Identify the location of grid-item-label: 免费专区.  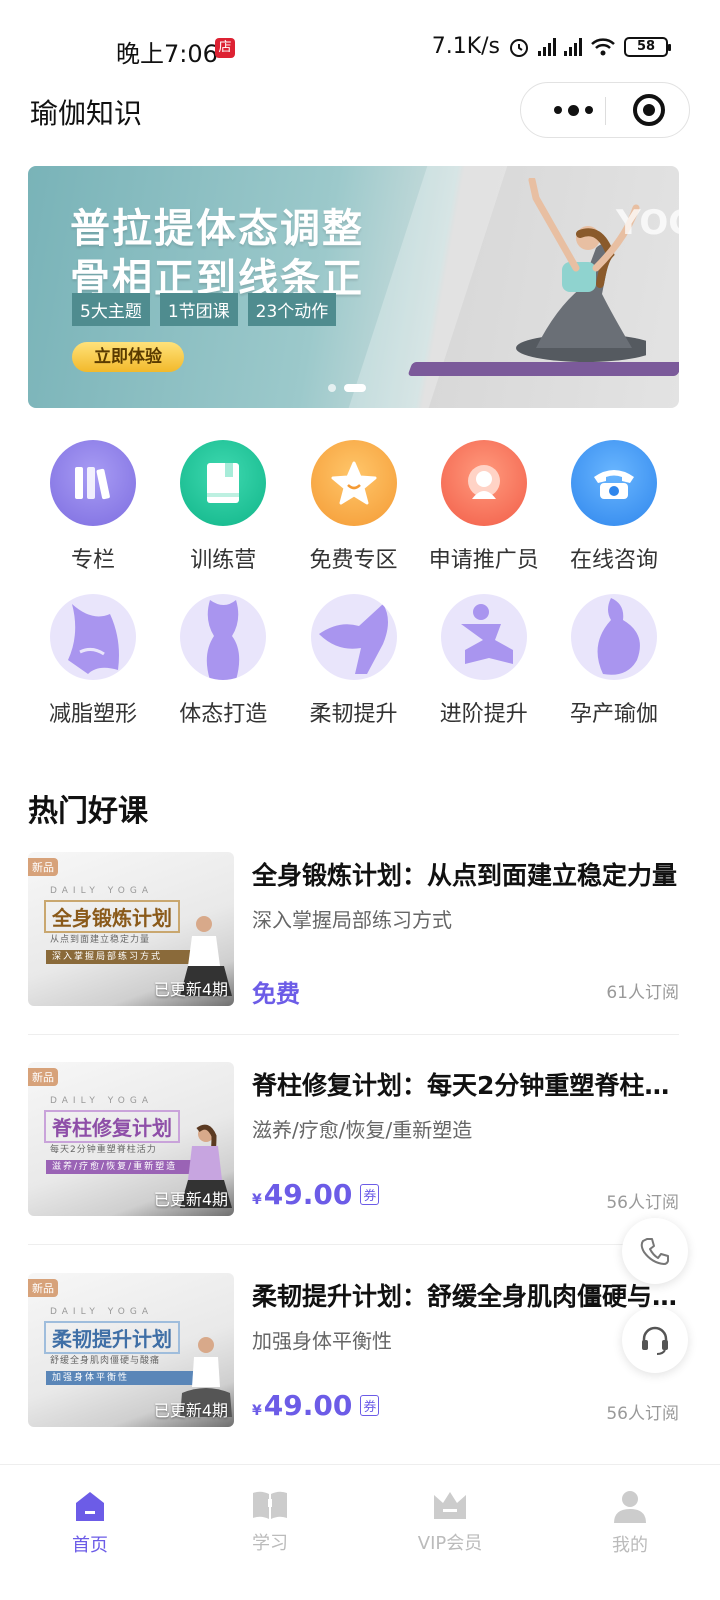
(353, 560).